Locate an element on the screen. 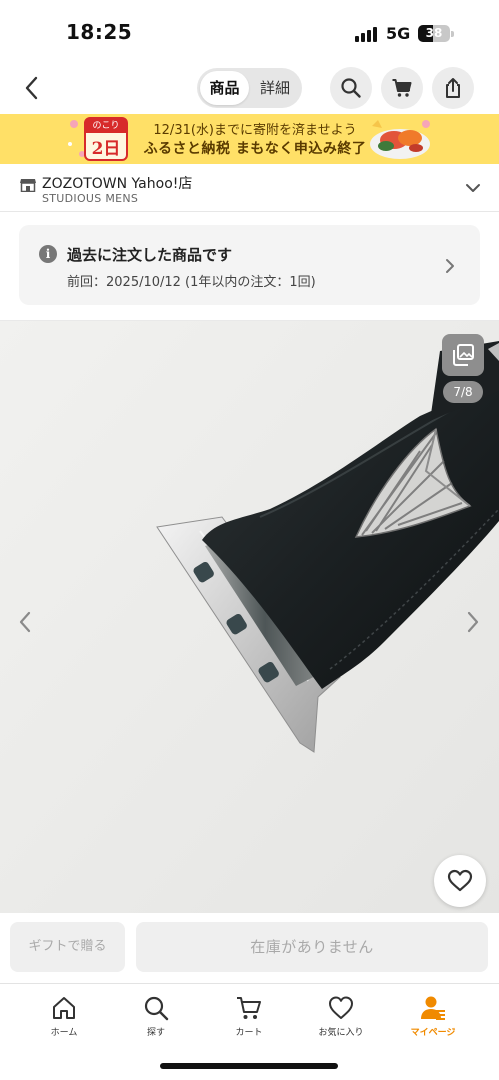 Image resolution: width=499 pixels, height=1080 pixels. share-button is located at coordinates (453, 88).